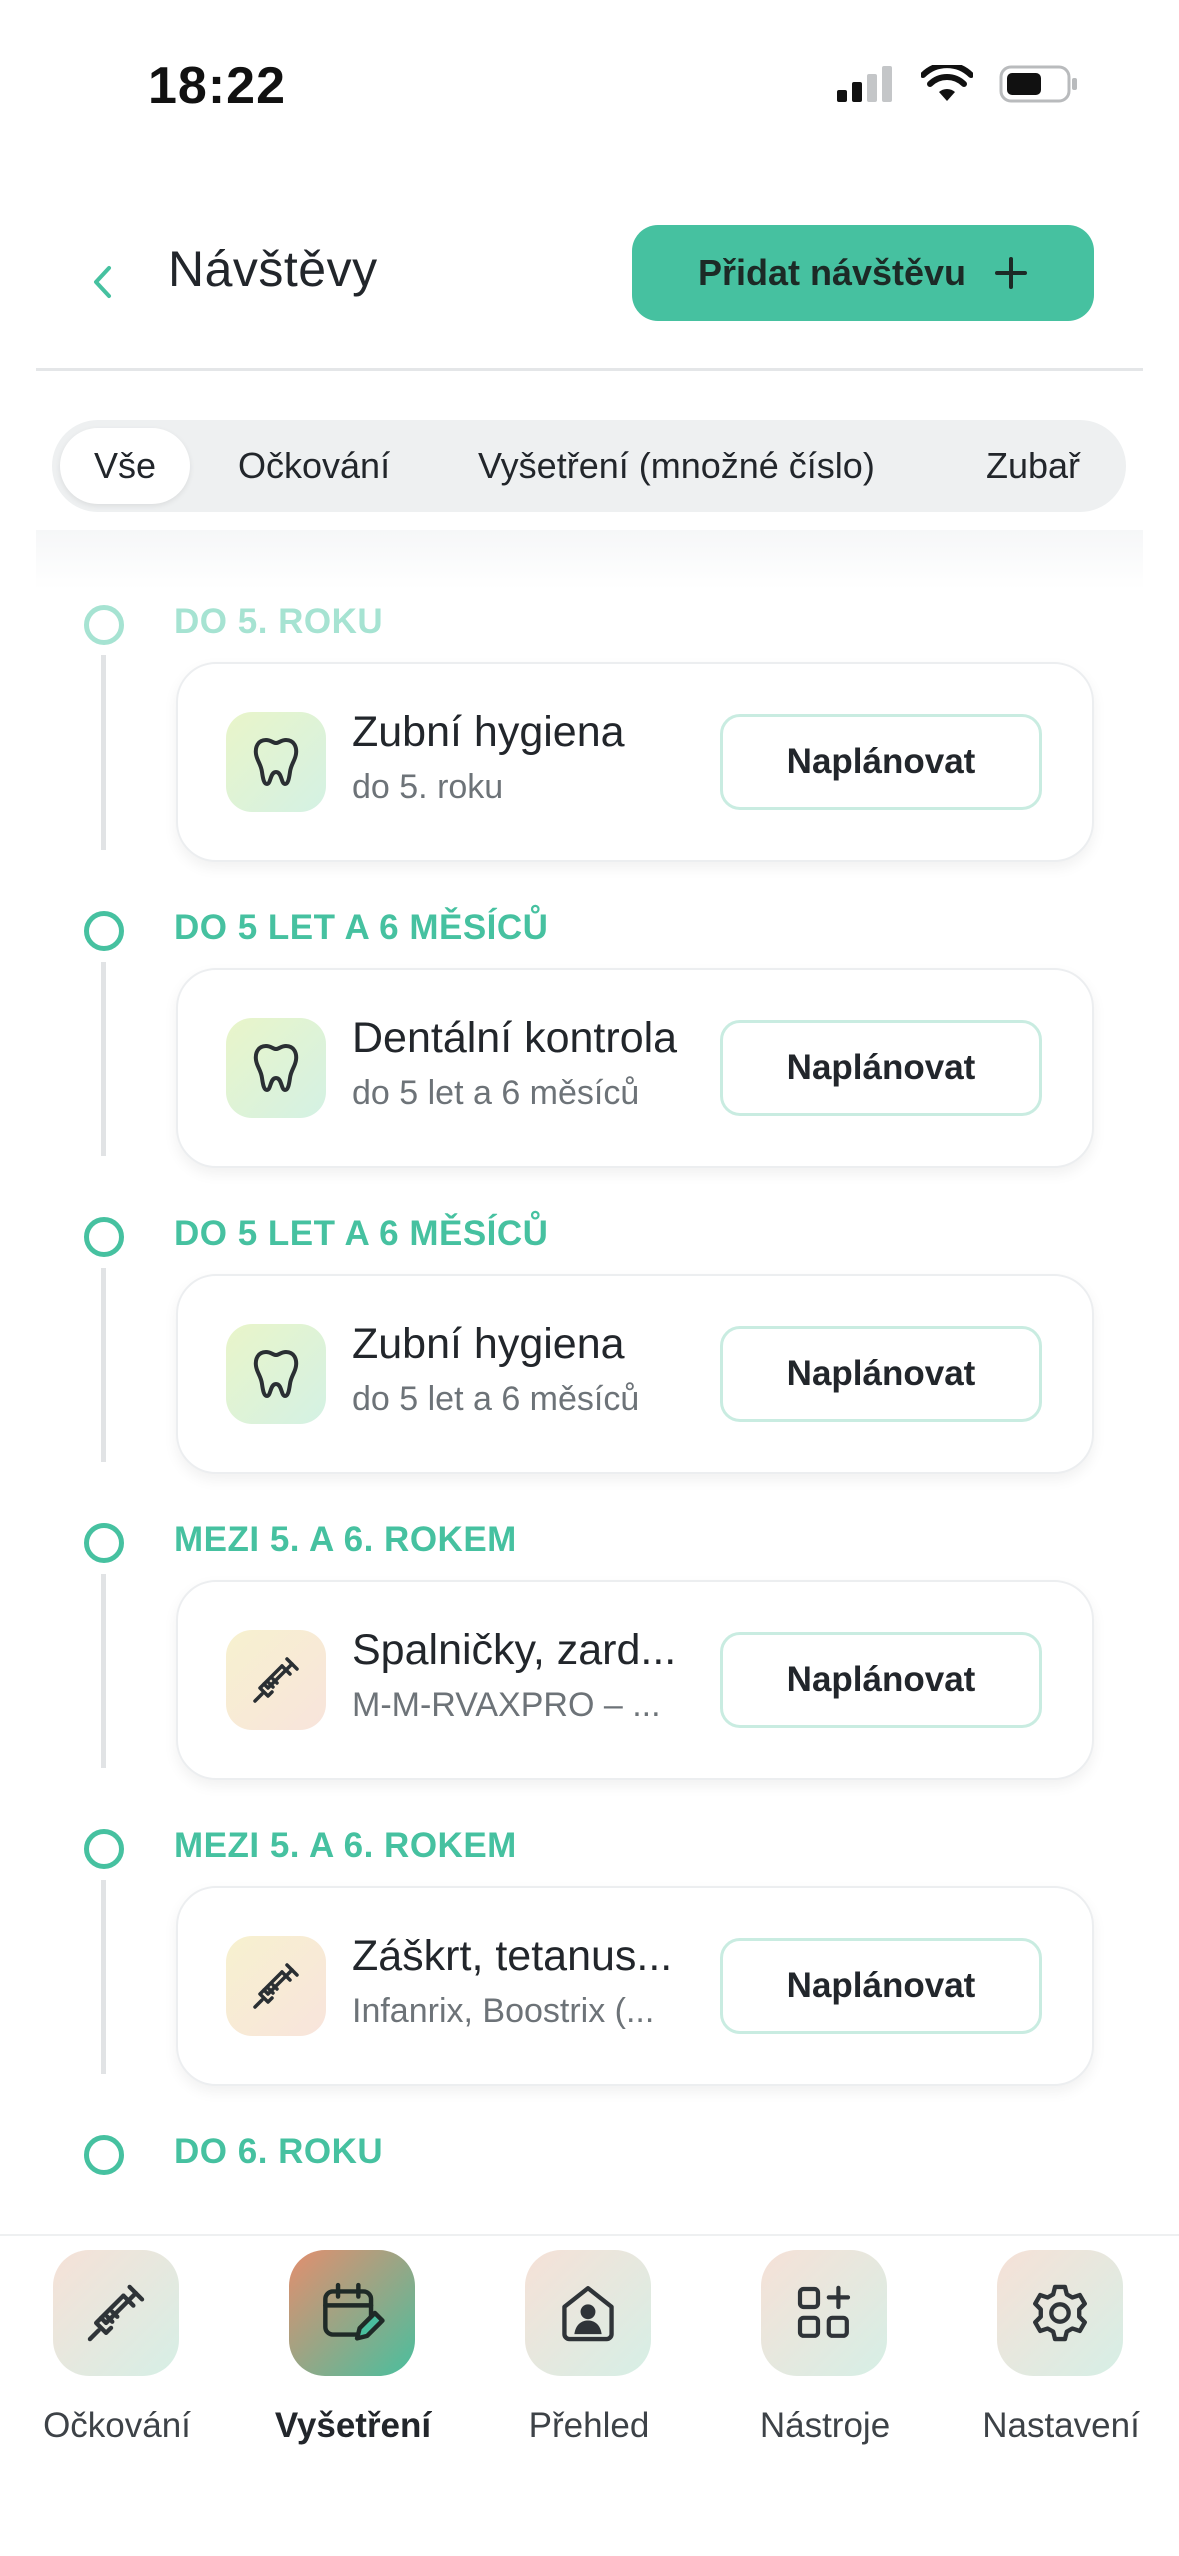 The width and height of the screenshot is (1179, 2556). What do you see at coordinates (515, 1038) in the screenshot?
I see `visit-title: Dentální kontrola` at bounding box center [515, 1038].